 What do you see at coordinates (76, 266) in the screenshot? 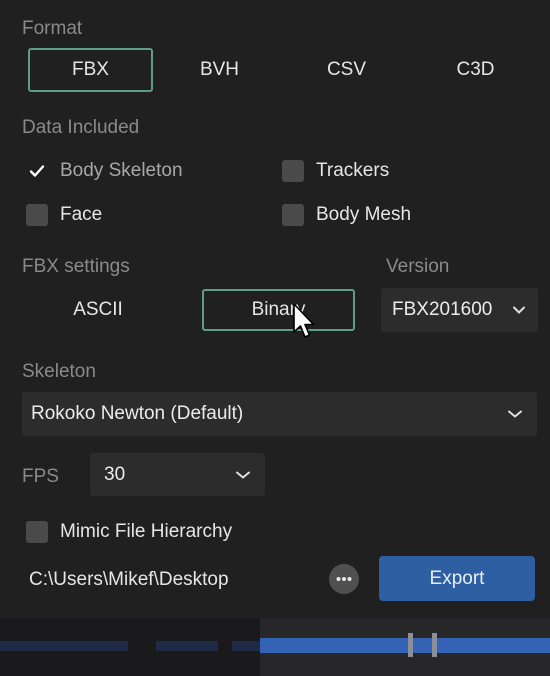
I see `fbx-settings-heading: FBX settings` at bounding box center [76, 266].